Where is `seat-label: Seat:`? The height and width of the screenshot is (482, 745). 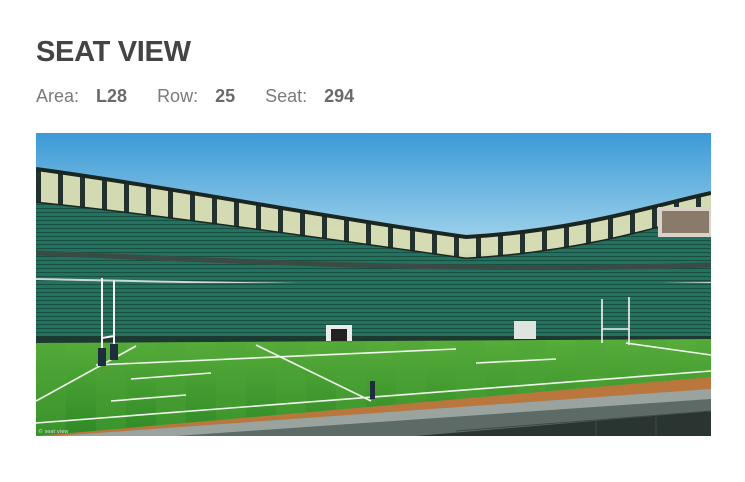
seat-label: Seat: is located at coordinates (286, 96).